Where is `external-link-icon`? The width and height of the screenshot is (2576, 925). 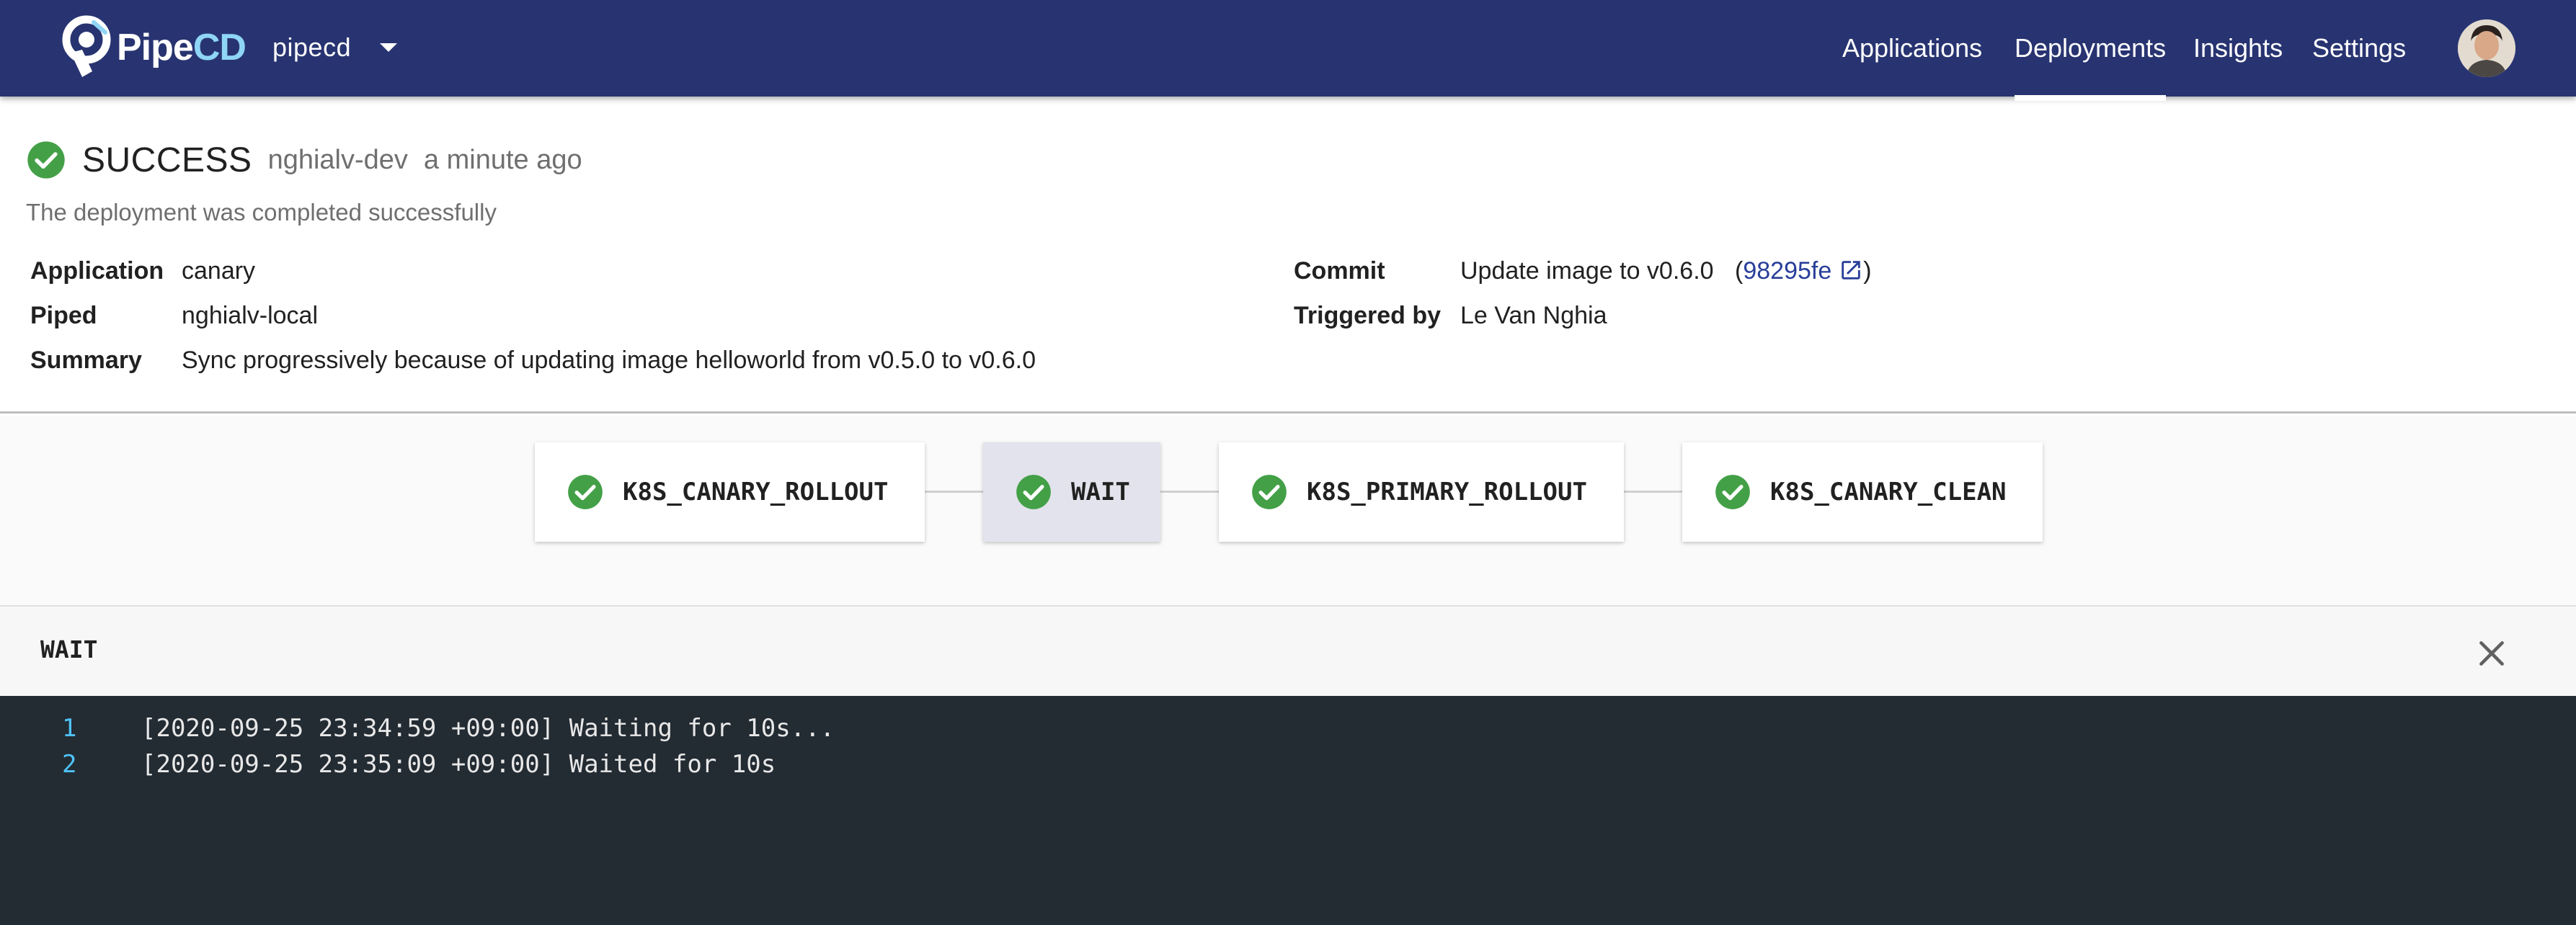 external-link-icon is located at coordinates (1851, 270).